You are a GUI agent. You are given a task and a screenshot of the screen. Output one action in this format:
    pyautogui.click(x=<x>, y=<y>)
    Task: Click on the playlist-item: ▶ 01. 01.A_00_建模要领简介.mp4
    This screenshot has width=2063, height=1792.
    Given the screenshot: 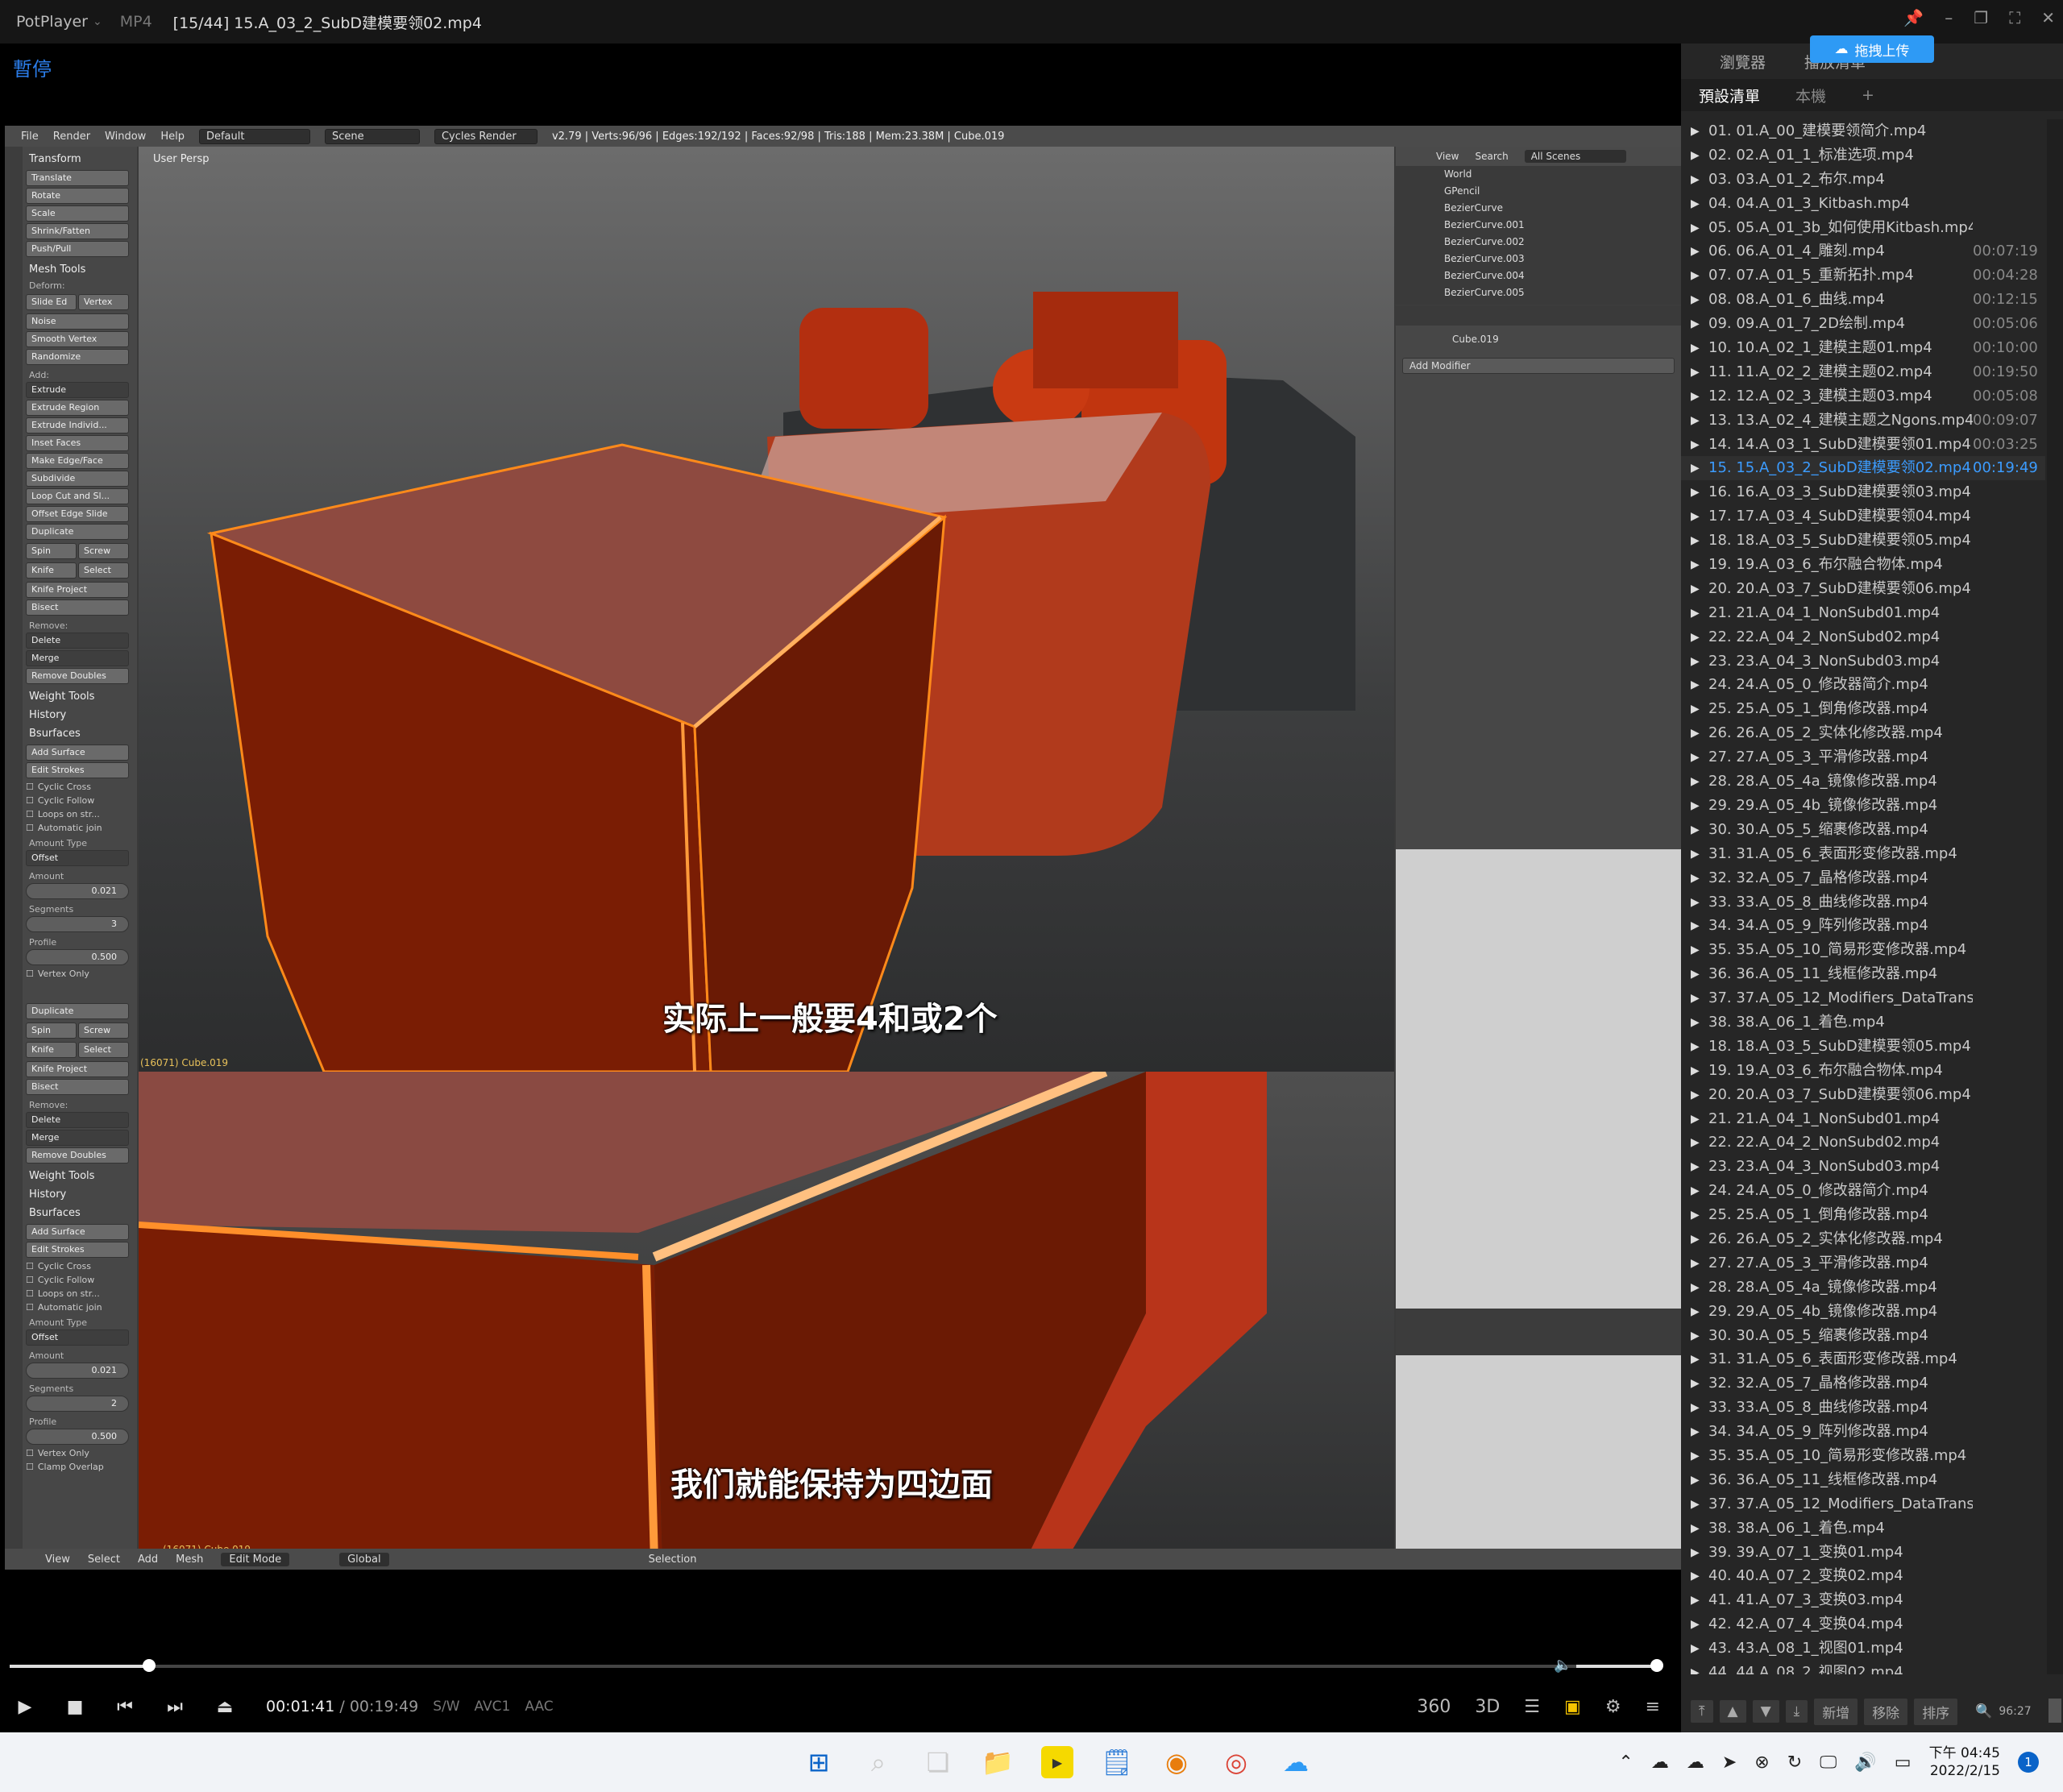 What is the action you would take?
    pyautogui.click(x=1863, y=131)
    